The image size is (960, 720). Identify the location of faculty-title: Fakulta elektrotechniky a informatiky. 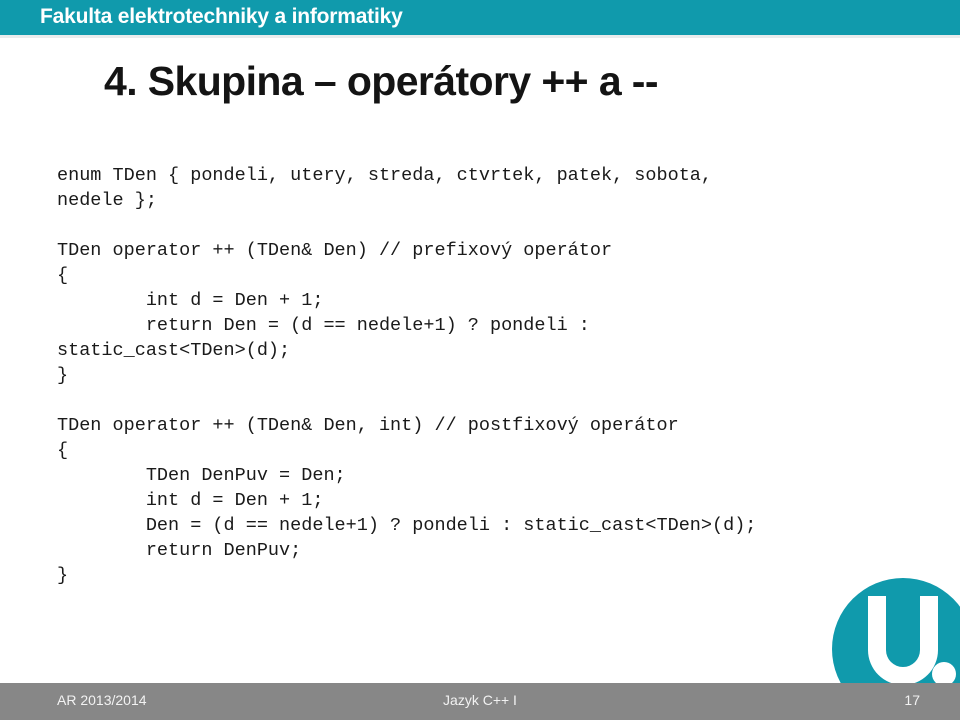
(221, 16).